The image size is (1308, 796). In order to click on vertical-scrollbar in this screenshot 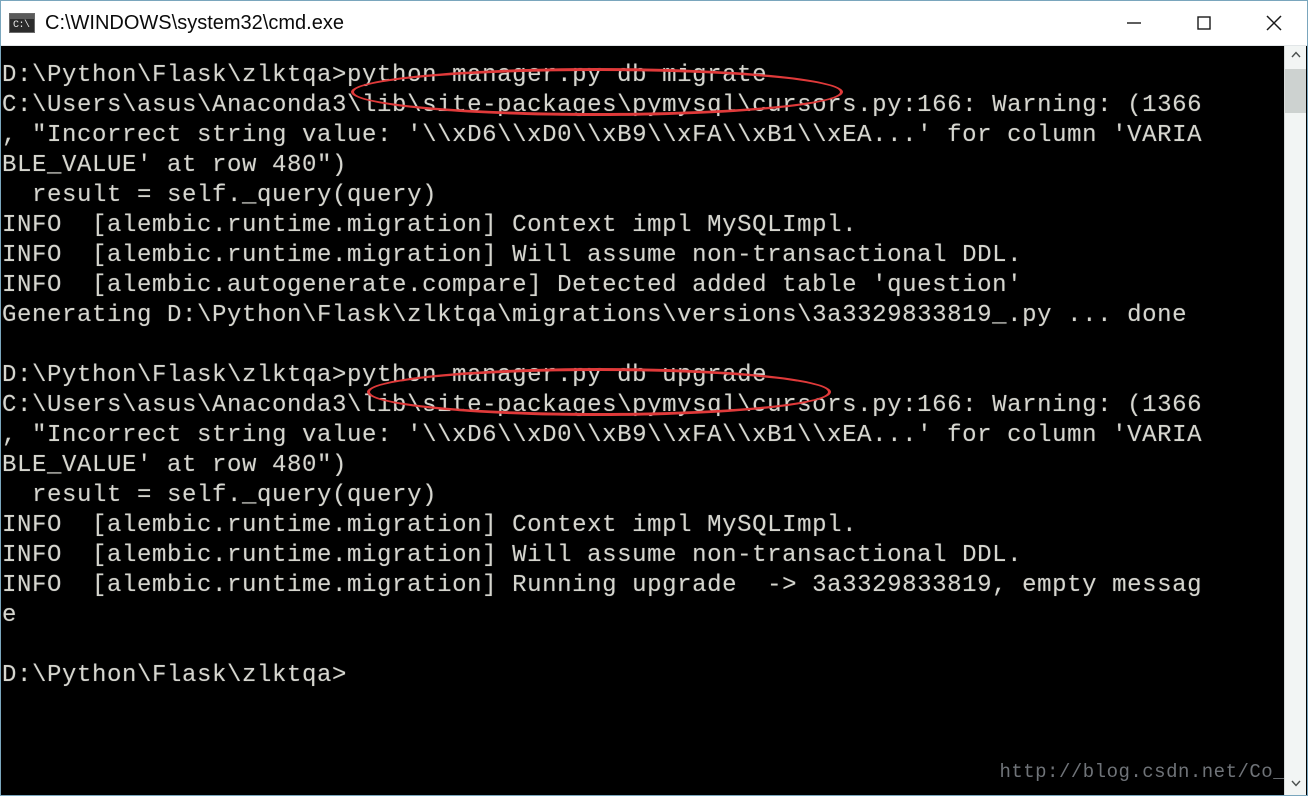, I will do `click(1295, 420)`.